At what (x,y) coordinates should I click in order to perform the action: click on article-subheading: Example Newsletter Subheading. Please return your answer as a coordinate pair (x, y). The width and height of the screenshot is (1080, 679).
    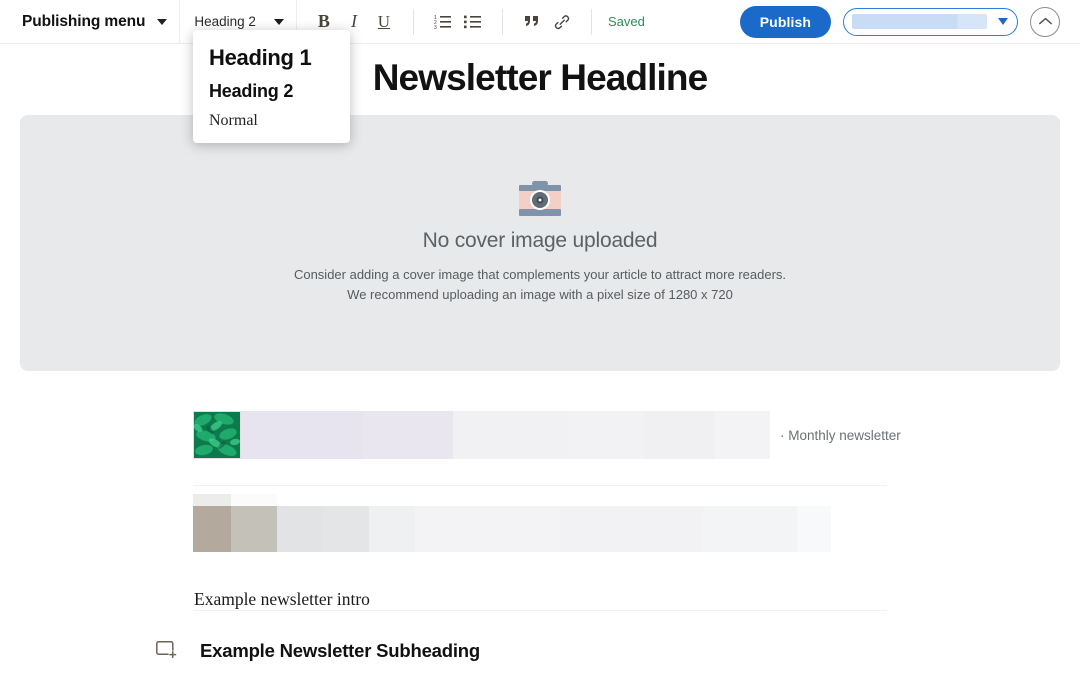
    Looking at the image, I should click on (340, 651).